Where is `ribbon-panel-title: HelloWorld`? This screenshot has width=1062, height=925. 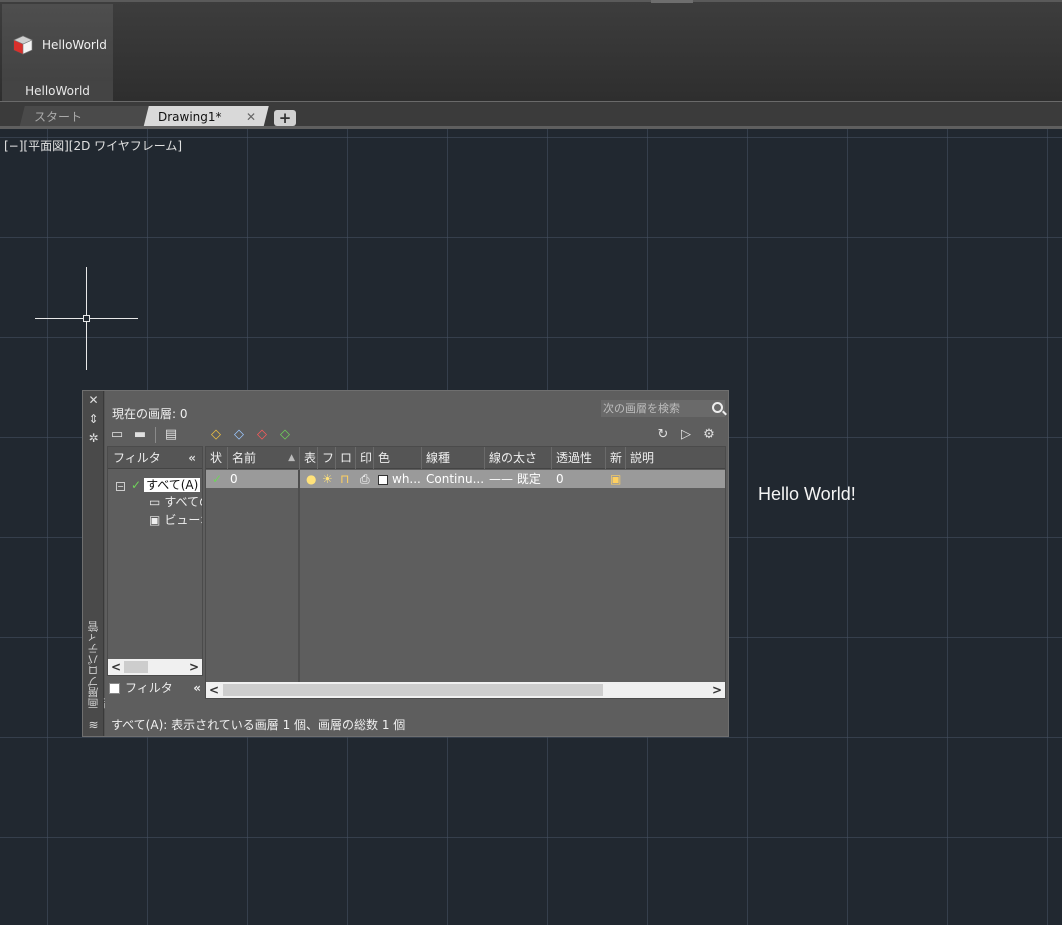
ribbon-panel-title: HelloWorld is located at coordinates (57, 91).